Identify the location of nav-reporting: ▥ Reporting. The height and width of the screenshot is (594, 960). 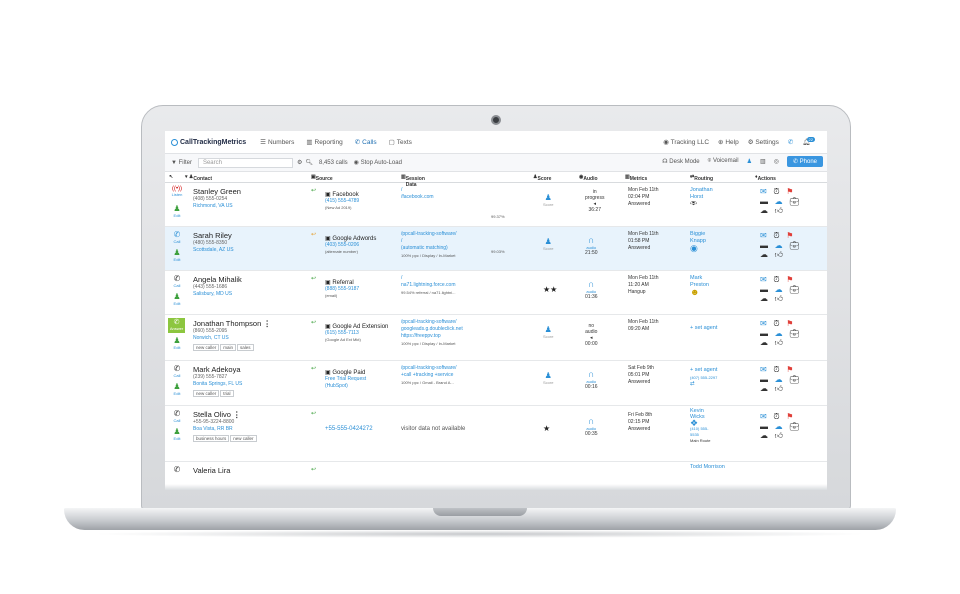
(324, 142).